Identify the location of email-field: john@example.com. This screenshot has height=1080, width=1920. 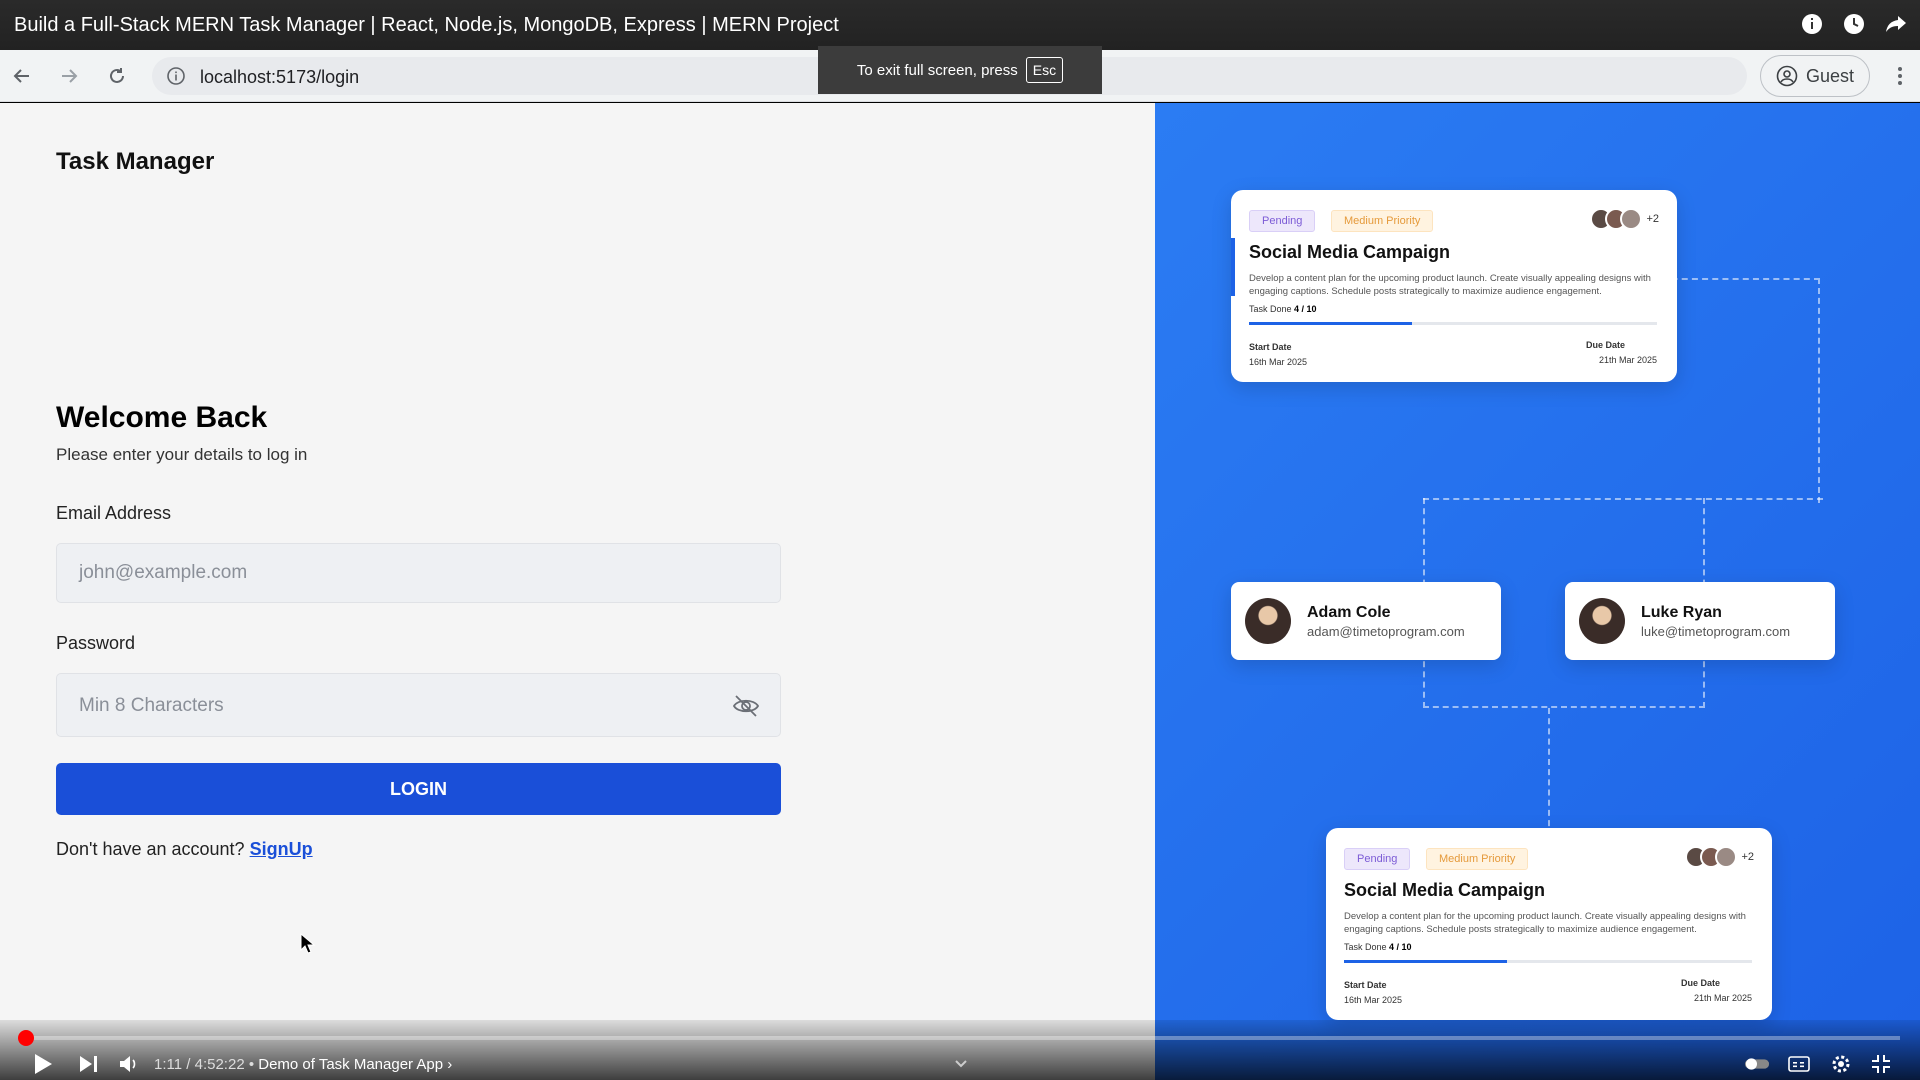
(418, 573).